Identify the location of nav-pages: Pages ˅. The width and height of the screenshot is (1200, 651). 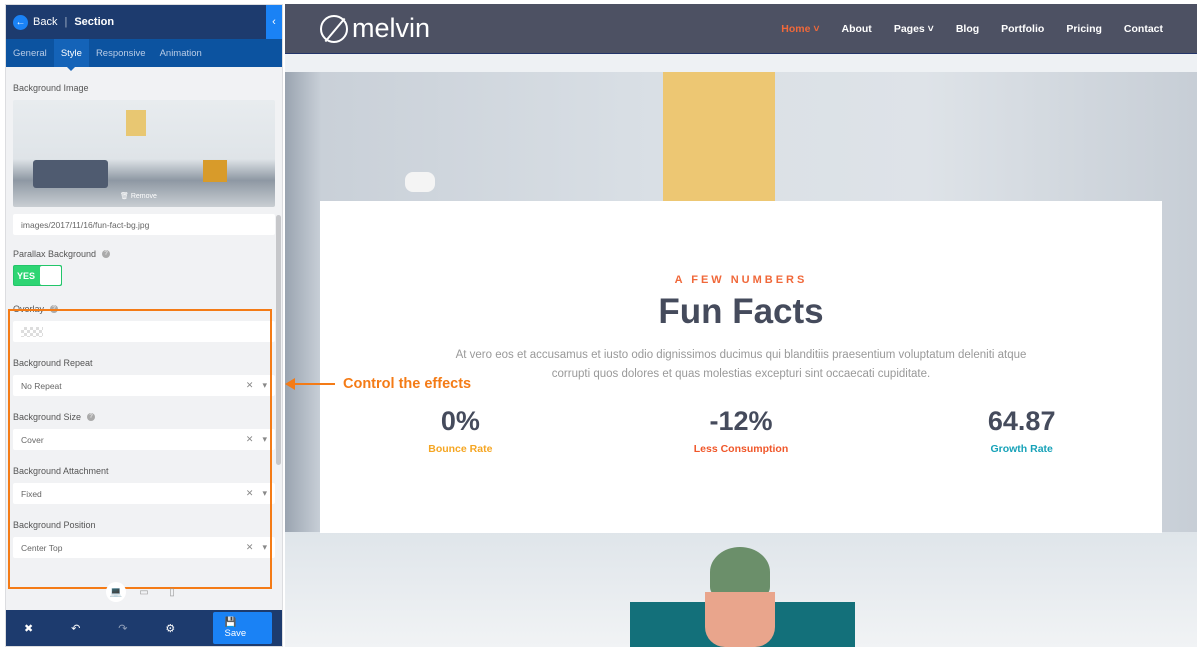
(914, 29).